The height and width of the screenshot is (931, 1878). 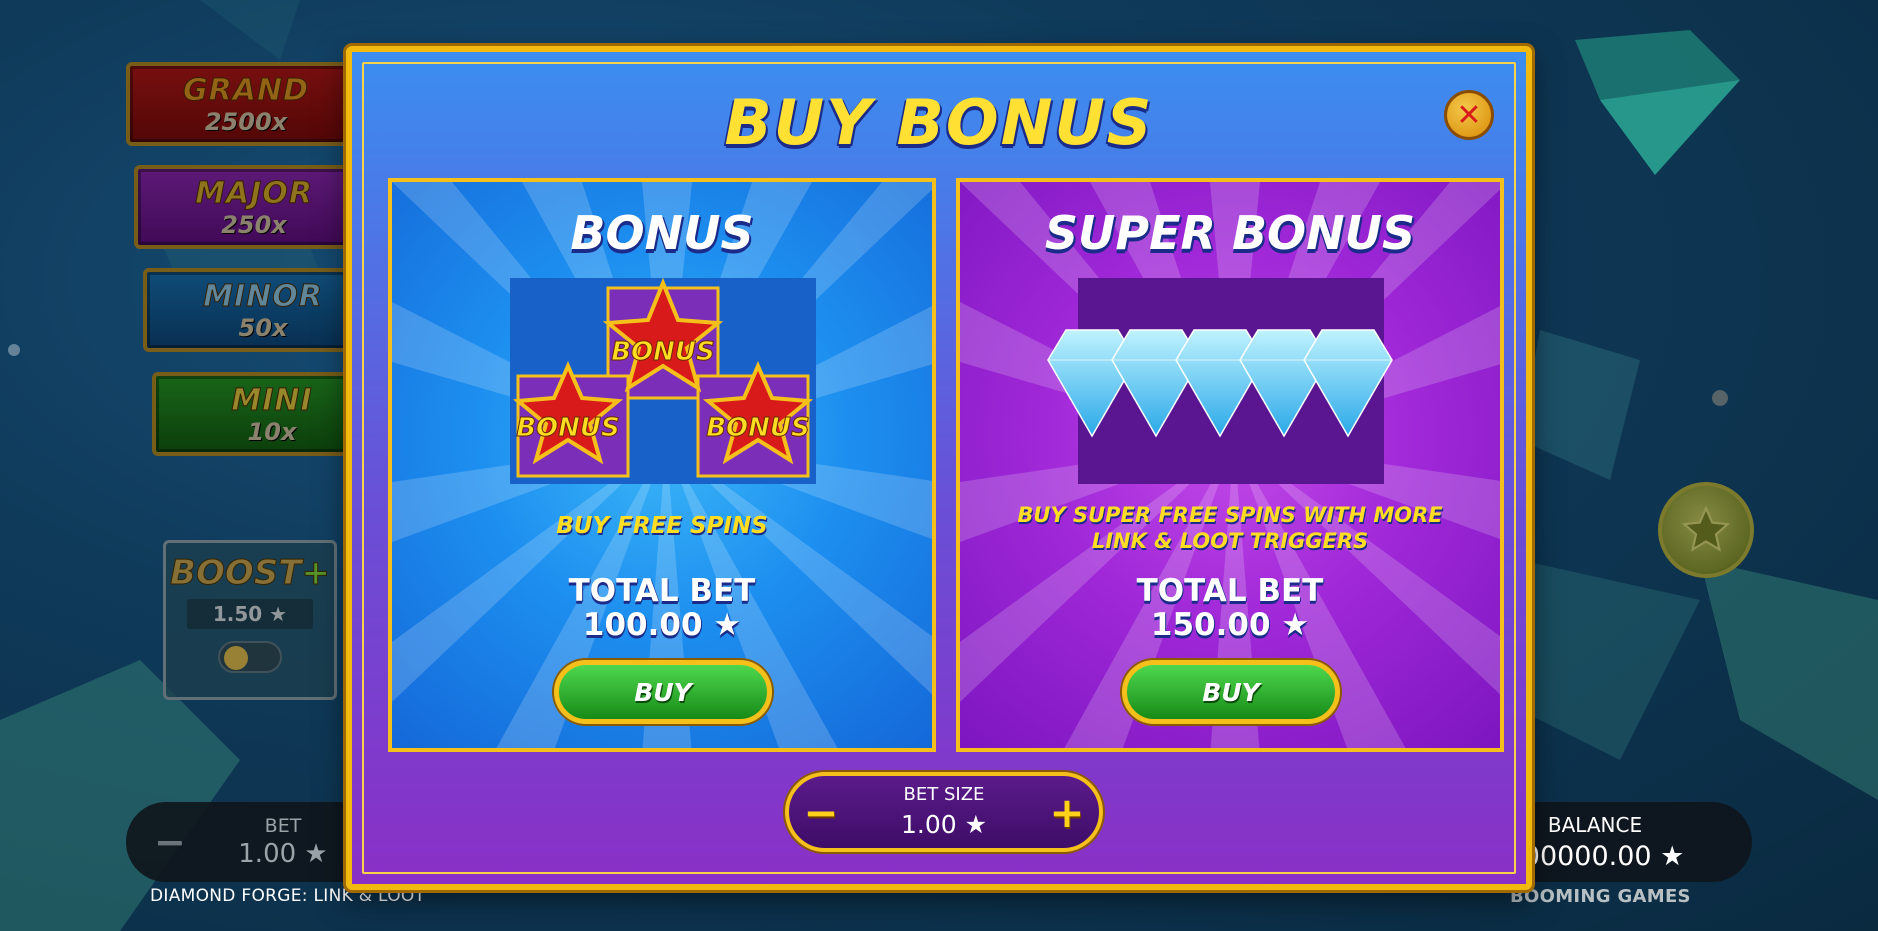 What do you see at coordinates (250, 614) in the screenshot?
I see `boost-value: 1.50 ★` at bounding box center [250, 614].